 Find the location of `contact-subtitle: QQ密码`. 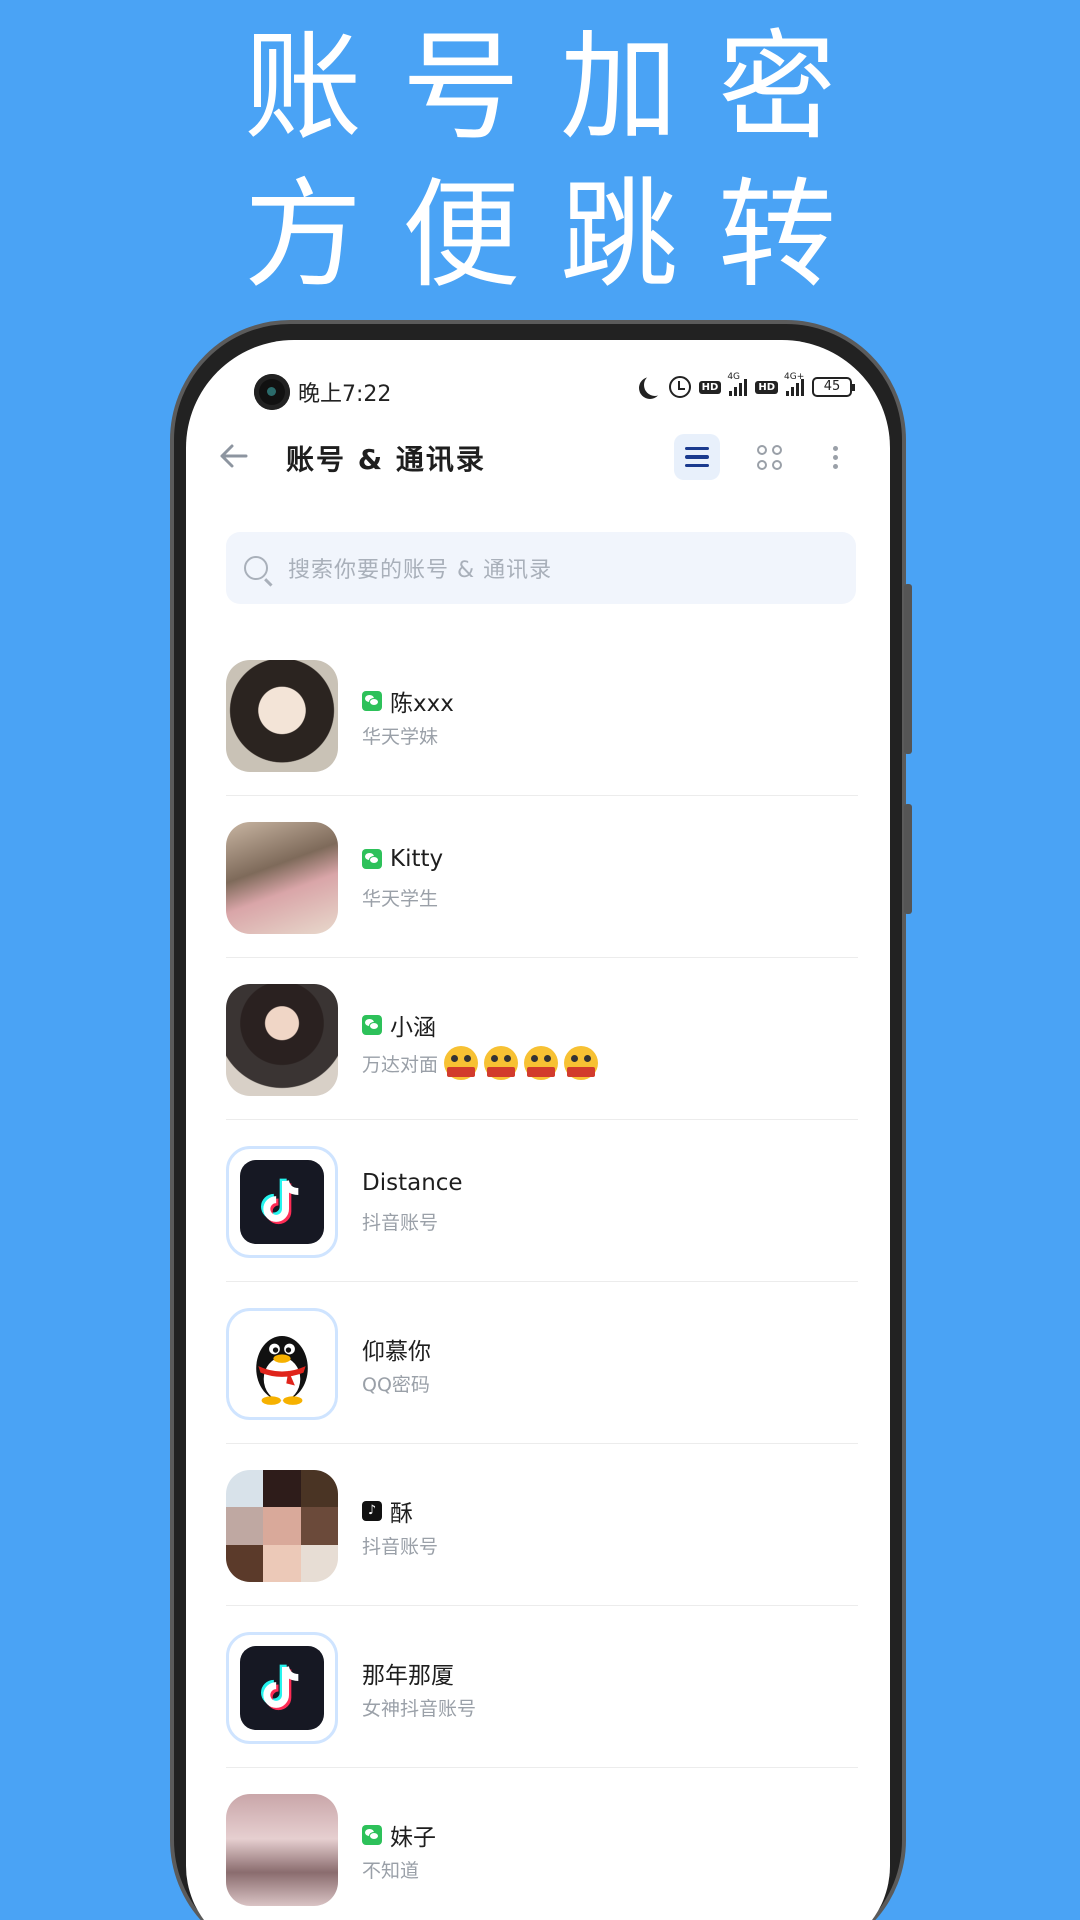

contact-subtitle: QQ密码 is located at coordinates (396, 1385).